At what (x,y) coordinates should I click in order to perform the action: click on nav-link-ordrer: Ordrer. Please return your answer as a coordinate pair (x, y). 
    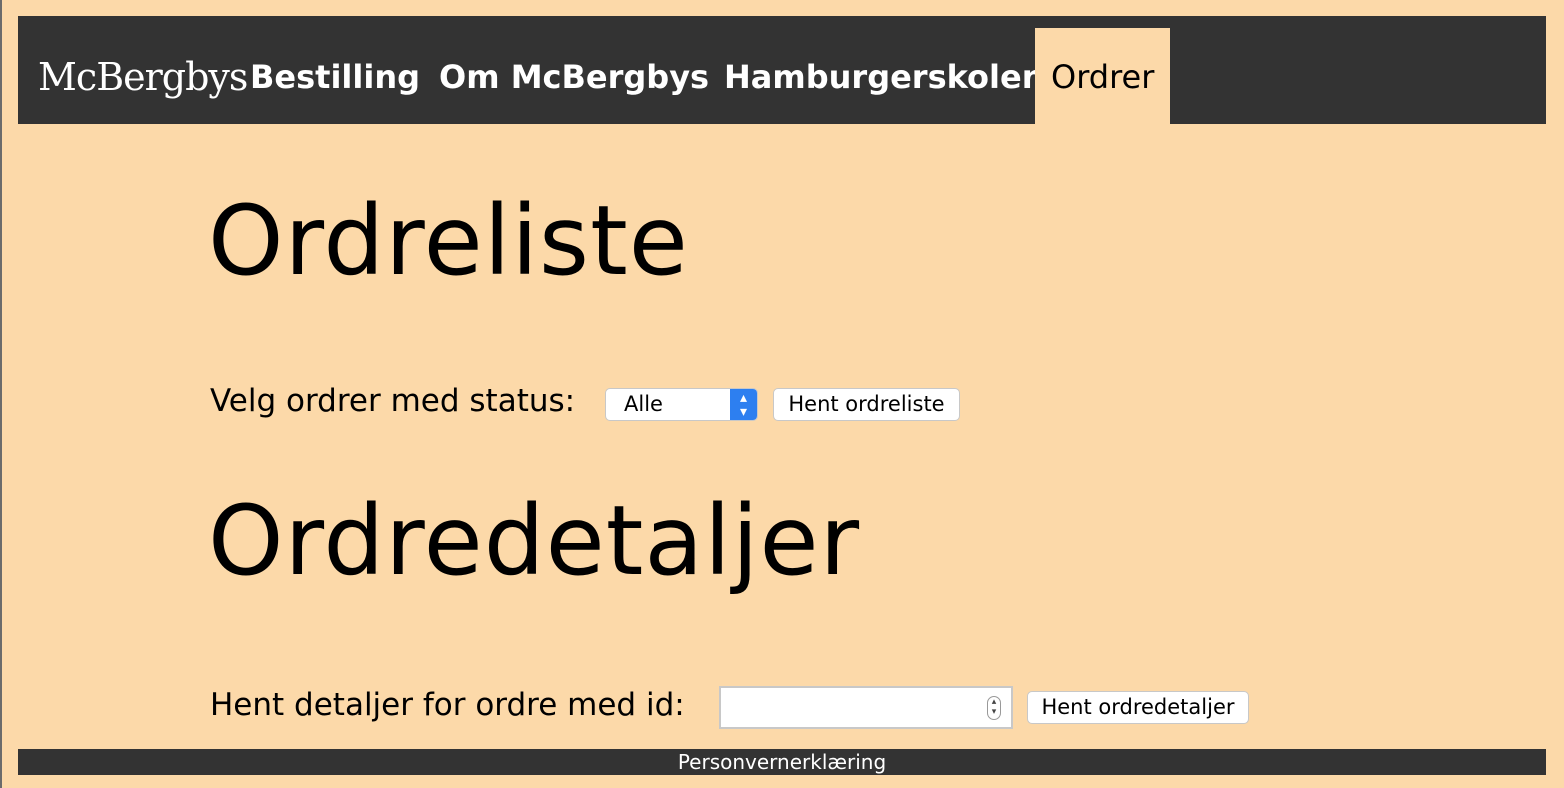
    Looking at the image, I should click on (1103, 76).